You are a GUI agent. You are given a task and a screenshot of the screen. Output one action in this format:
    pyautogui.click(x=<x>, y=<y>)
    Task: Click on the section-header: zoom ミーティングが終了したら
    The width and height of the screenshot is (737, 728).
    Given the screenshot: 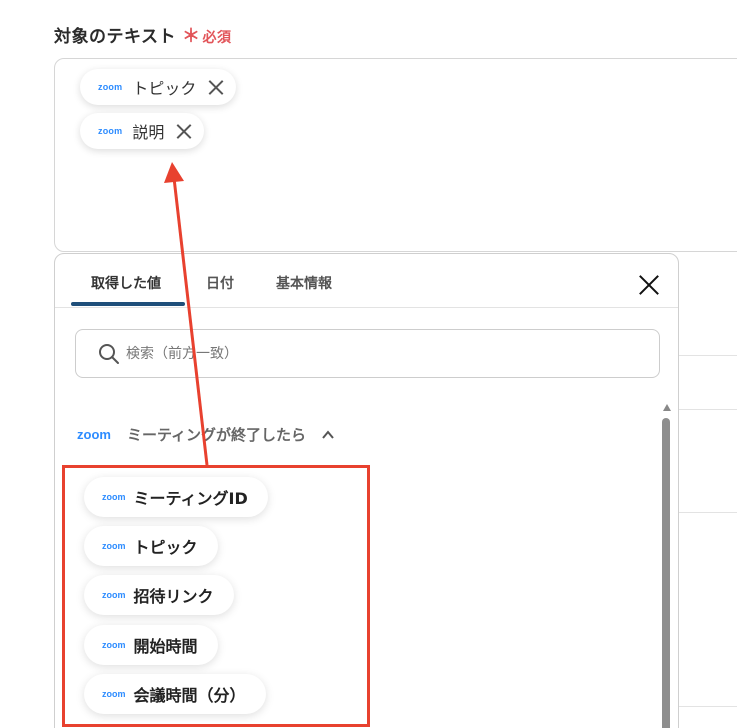 What is the action you would take?
    pyautogui.click(x=205, y=434)
    